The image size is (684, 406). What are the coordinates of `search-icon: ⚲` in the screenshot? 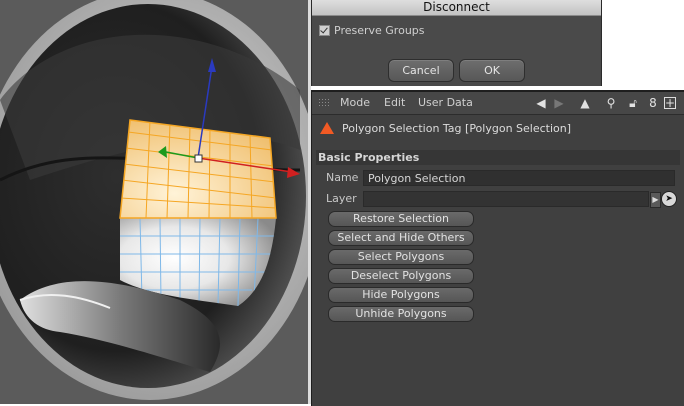 It's located at (611, 103).